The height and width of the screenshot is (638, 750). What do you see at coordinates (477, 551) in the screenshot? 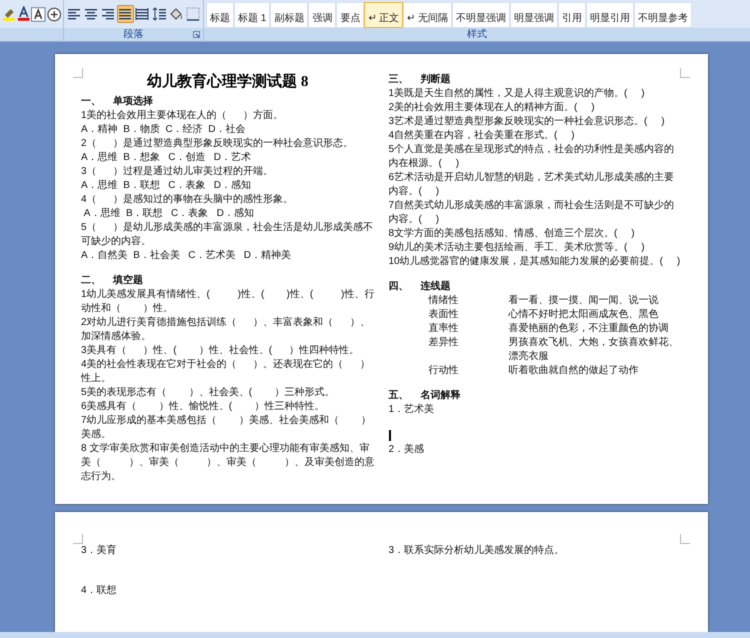
I see `question-text: 3．联系实际分析幼儿美感发展的特点。` at bounding box center [477, 551].